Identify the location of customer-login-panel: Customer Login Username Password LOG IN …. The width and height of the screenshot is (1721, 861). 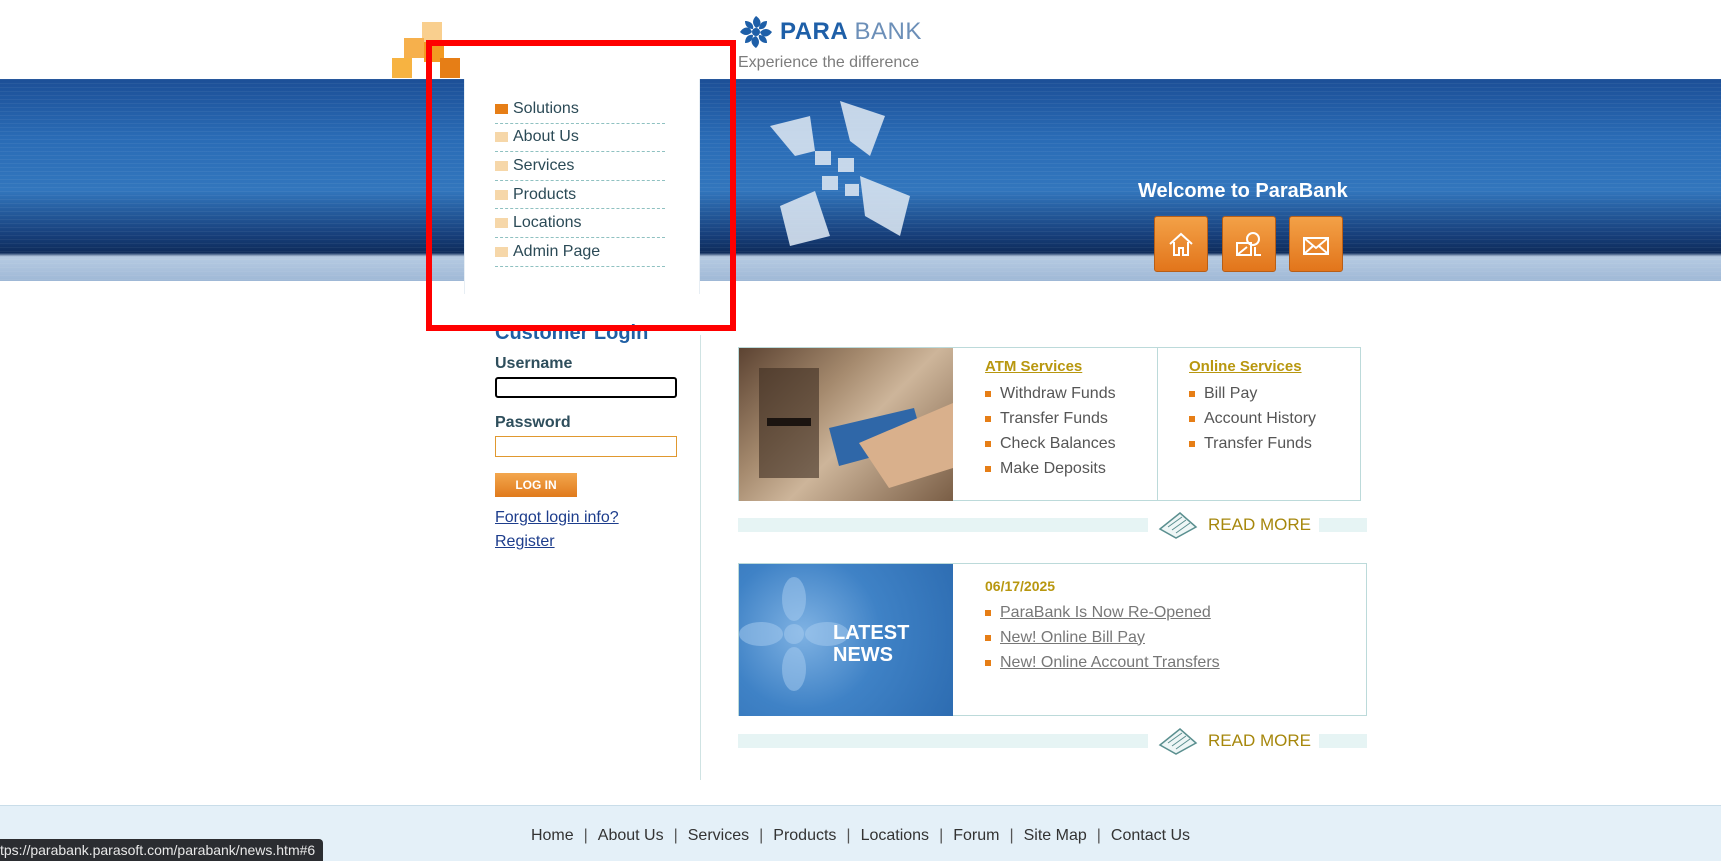
(595, 436).